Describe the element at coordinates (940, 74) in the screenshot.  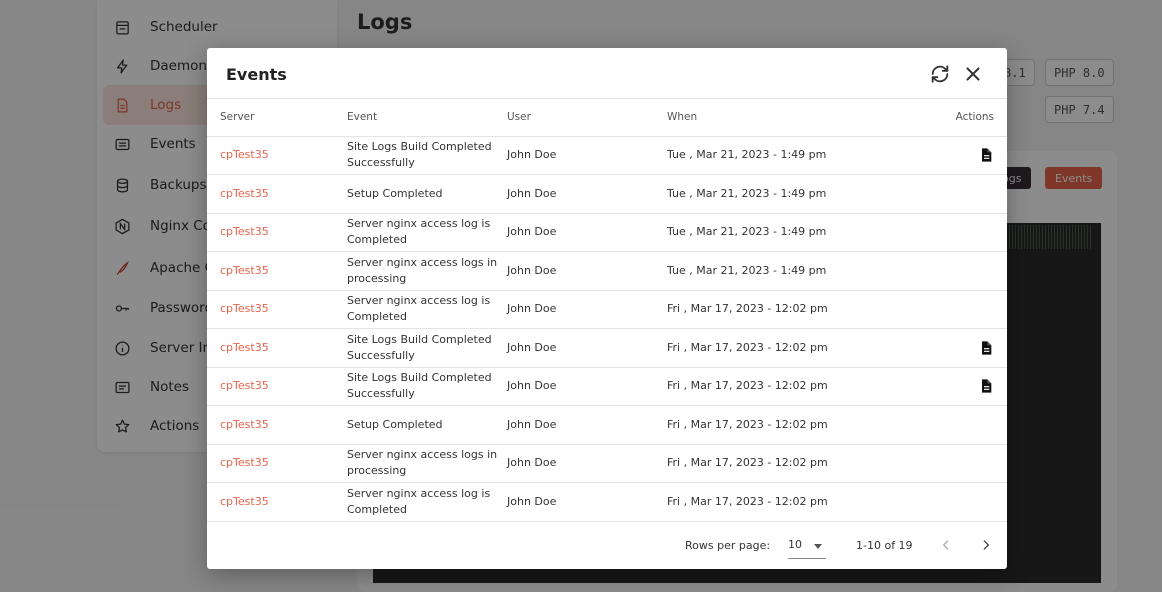
I see `refresh-icon` at that location.